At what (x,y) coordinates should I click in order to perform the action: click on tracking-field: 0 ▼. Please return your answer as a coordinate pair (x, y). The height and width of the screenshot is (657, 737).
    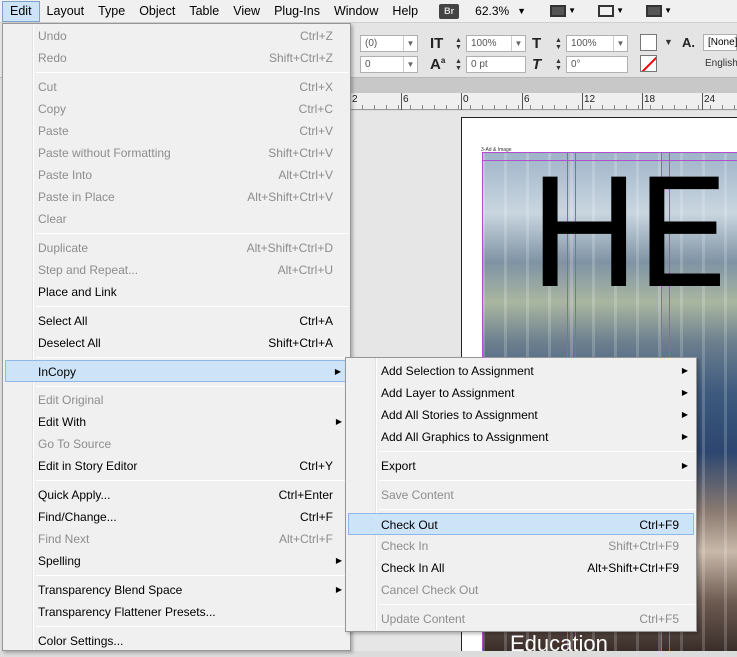
    Looking at the image, I should click on (389, 64).